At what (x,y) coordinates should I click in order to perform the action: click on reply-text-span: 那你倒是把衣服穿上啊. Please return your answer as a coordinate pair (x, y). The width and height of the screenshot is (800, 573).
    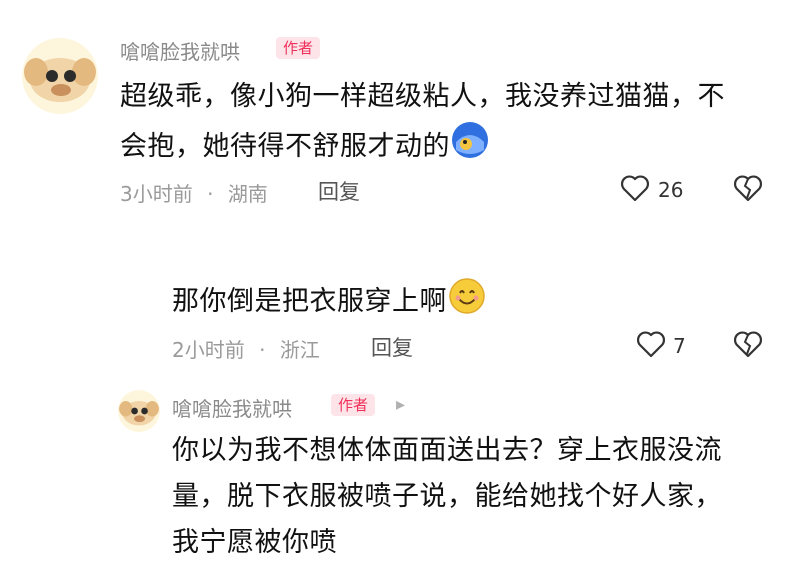
    Looking at the image, I should click on (309, 301).